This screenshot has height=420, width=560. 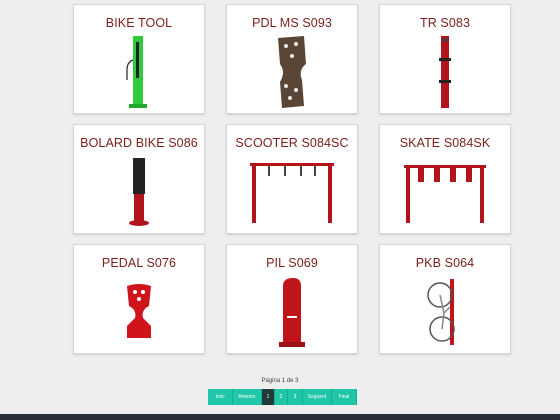 I want to click on pdl-stand-icon, so click(x=292, y=72).